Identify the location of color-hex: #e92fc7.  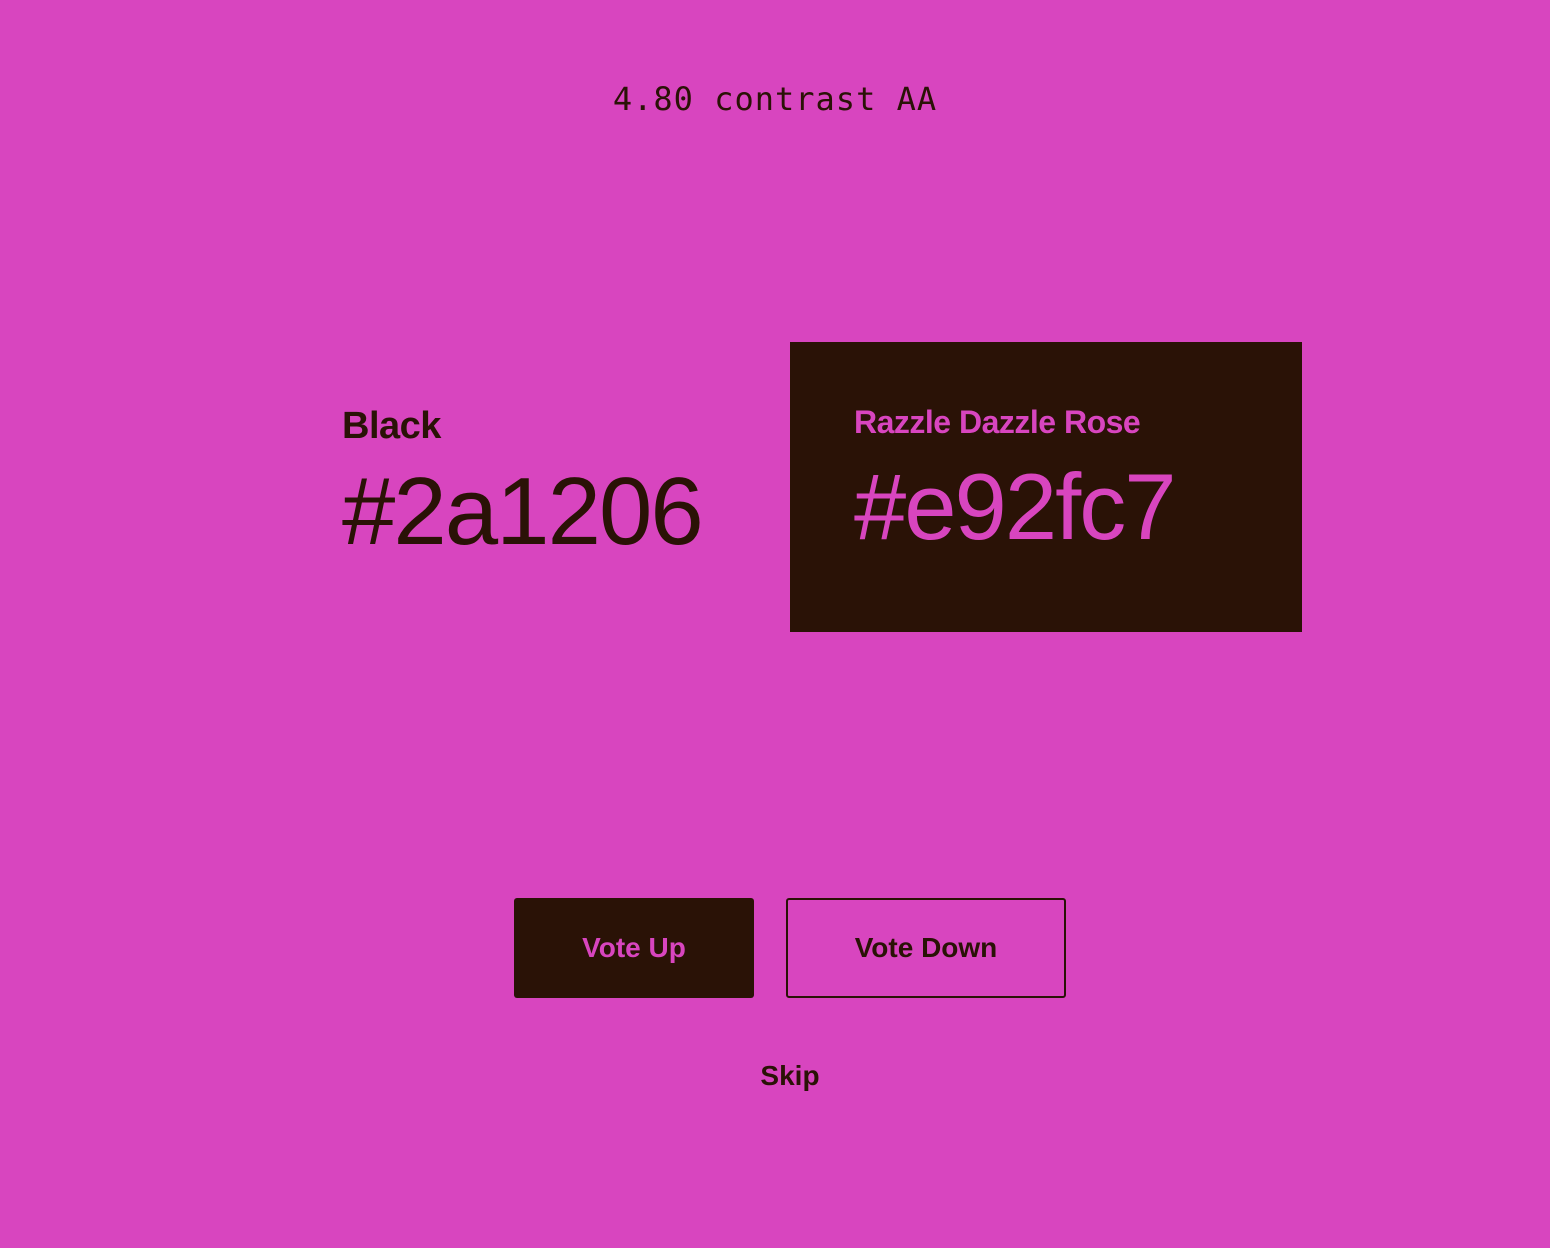
(1015, 506).